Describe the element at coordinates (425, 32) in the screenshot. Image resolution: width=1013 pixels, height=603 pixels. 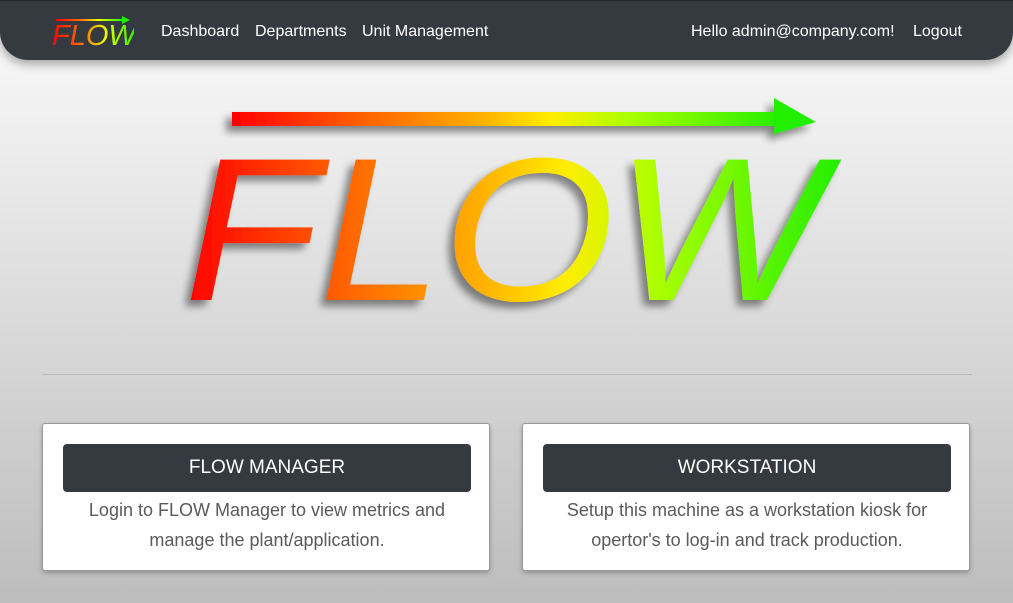
I see `nav-unit-management-link: Unit Management` at that location.